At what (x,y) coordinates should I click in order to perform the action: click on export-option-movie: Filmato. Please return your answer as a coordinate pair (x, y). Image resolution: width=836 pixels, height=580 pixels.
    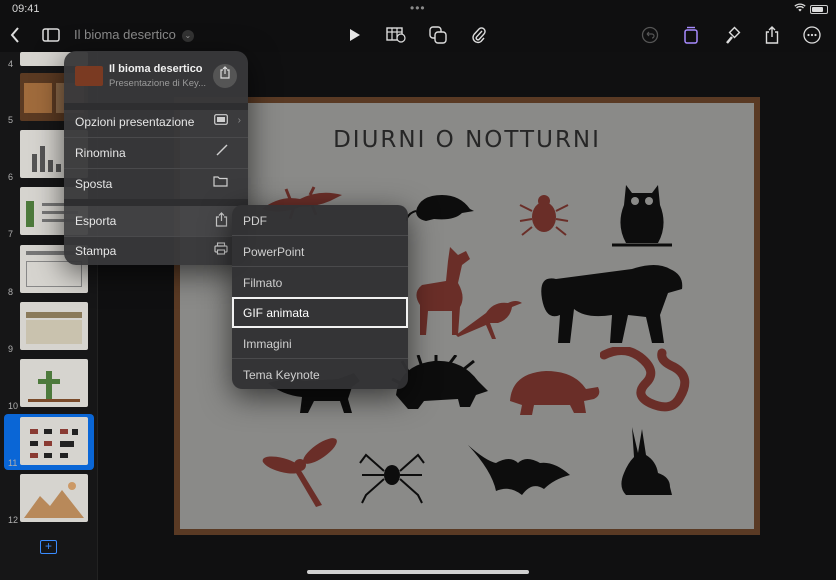
    Looking at the image, I should click on (320, 282).